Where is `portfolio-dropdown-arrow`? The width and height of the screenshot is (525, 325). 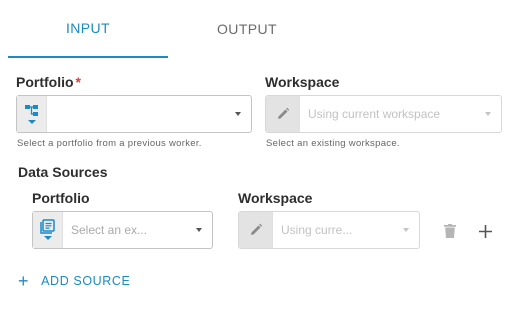
portfolio-dropdown-arrow is located at coordinates (238, 114).